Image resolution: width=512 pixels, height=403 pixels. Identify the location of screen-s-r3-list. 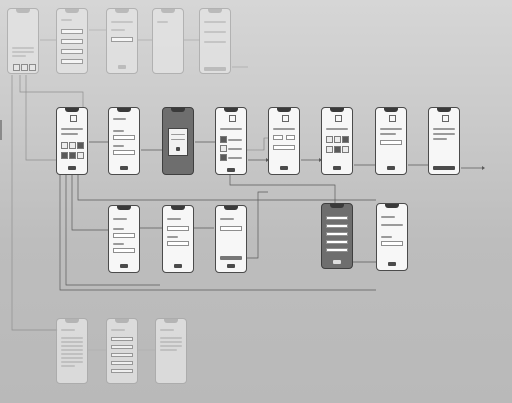
(122, 351).